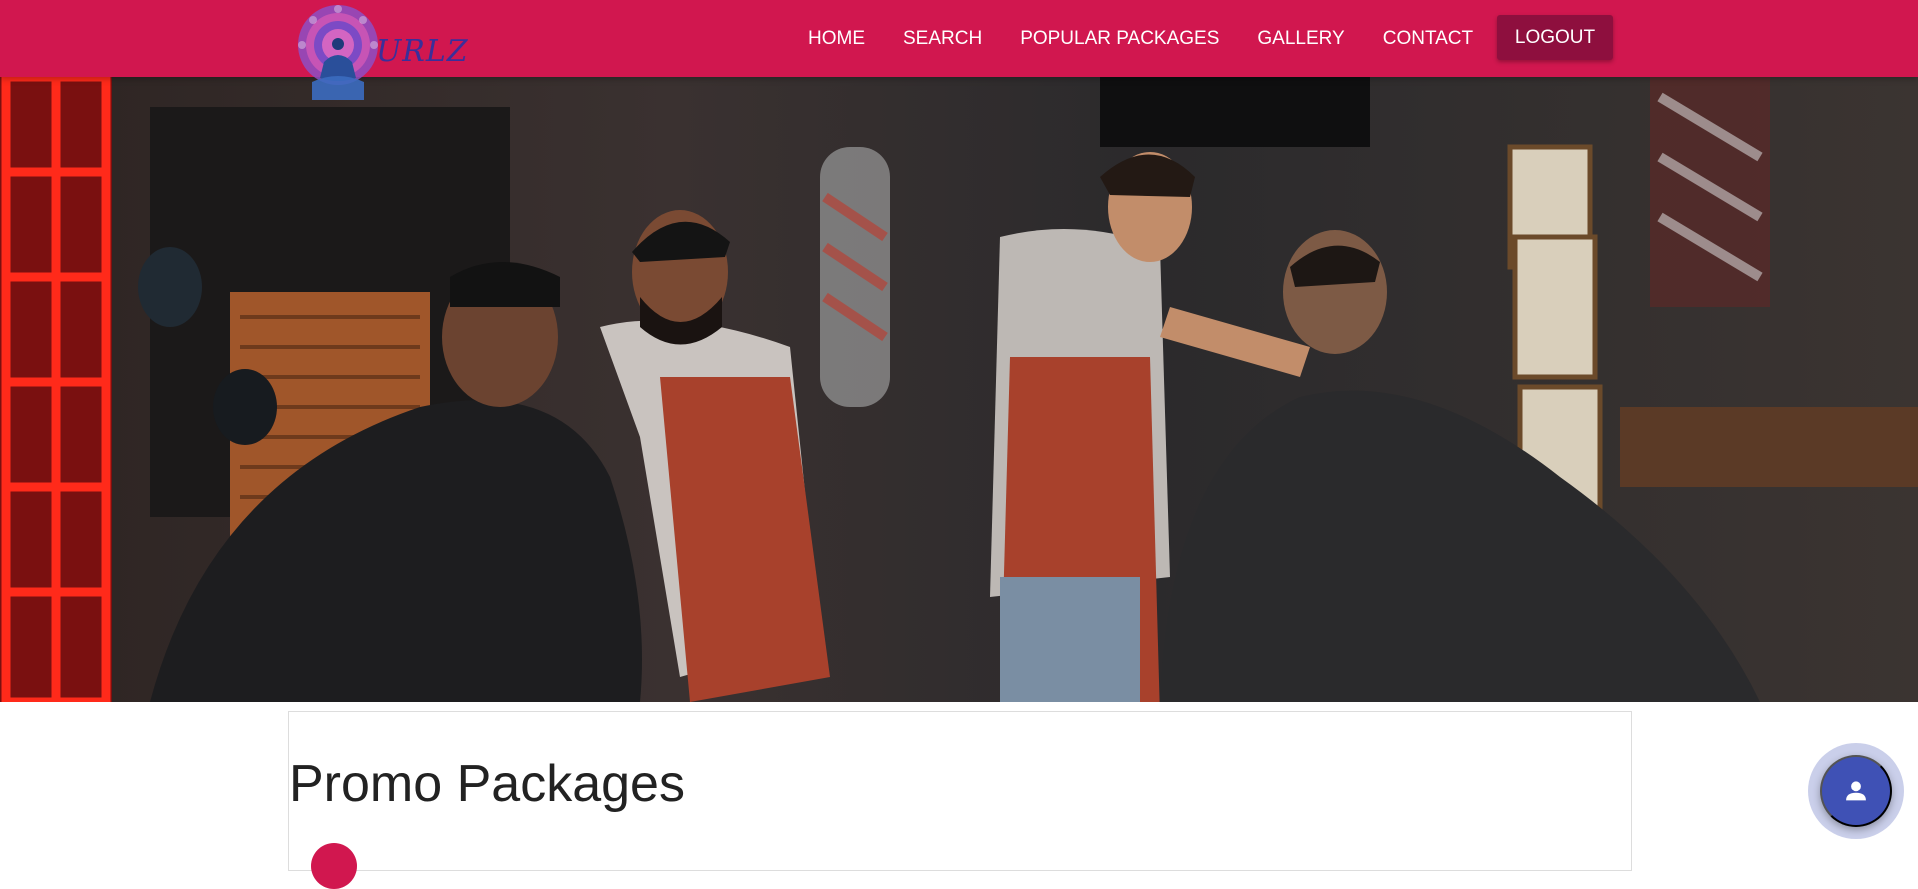 This screenshot has height=889, width=1918. What do you see at coordinates (942, 39) in the screenshot?
I see `nav-search: SEARCH` at bounding box center [942, 39].